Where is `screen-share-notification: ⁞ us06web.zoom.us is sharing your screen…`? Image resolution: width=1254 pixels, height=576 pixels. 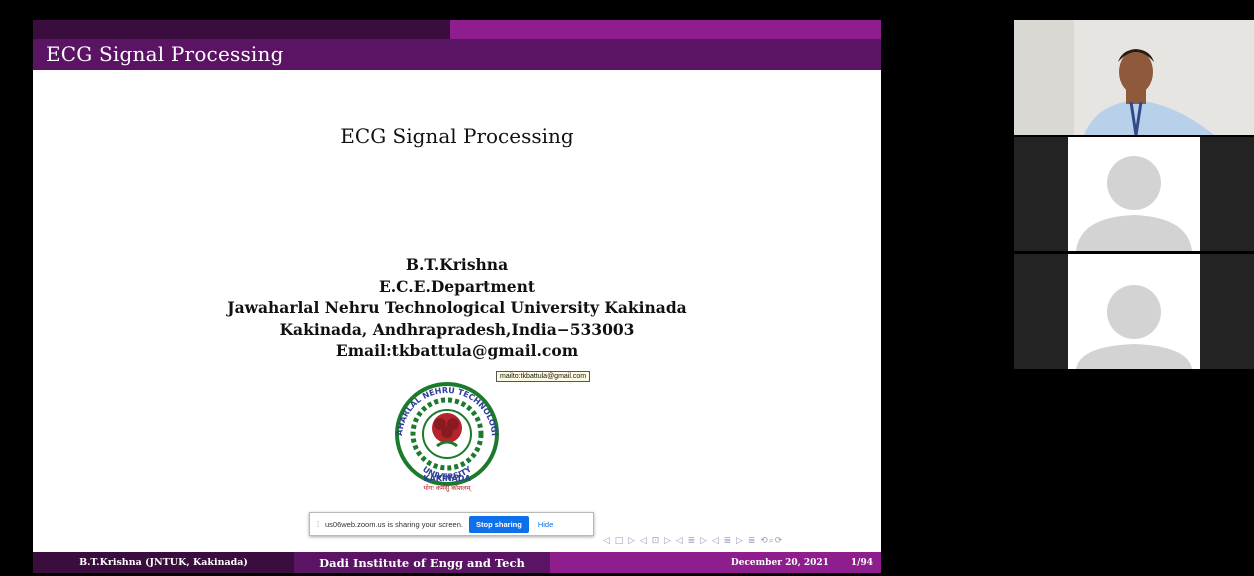
screen-share-notification: ⁞ us06web.zoom.us is sharing your screen… is located at coordinates (451, 524).